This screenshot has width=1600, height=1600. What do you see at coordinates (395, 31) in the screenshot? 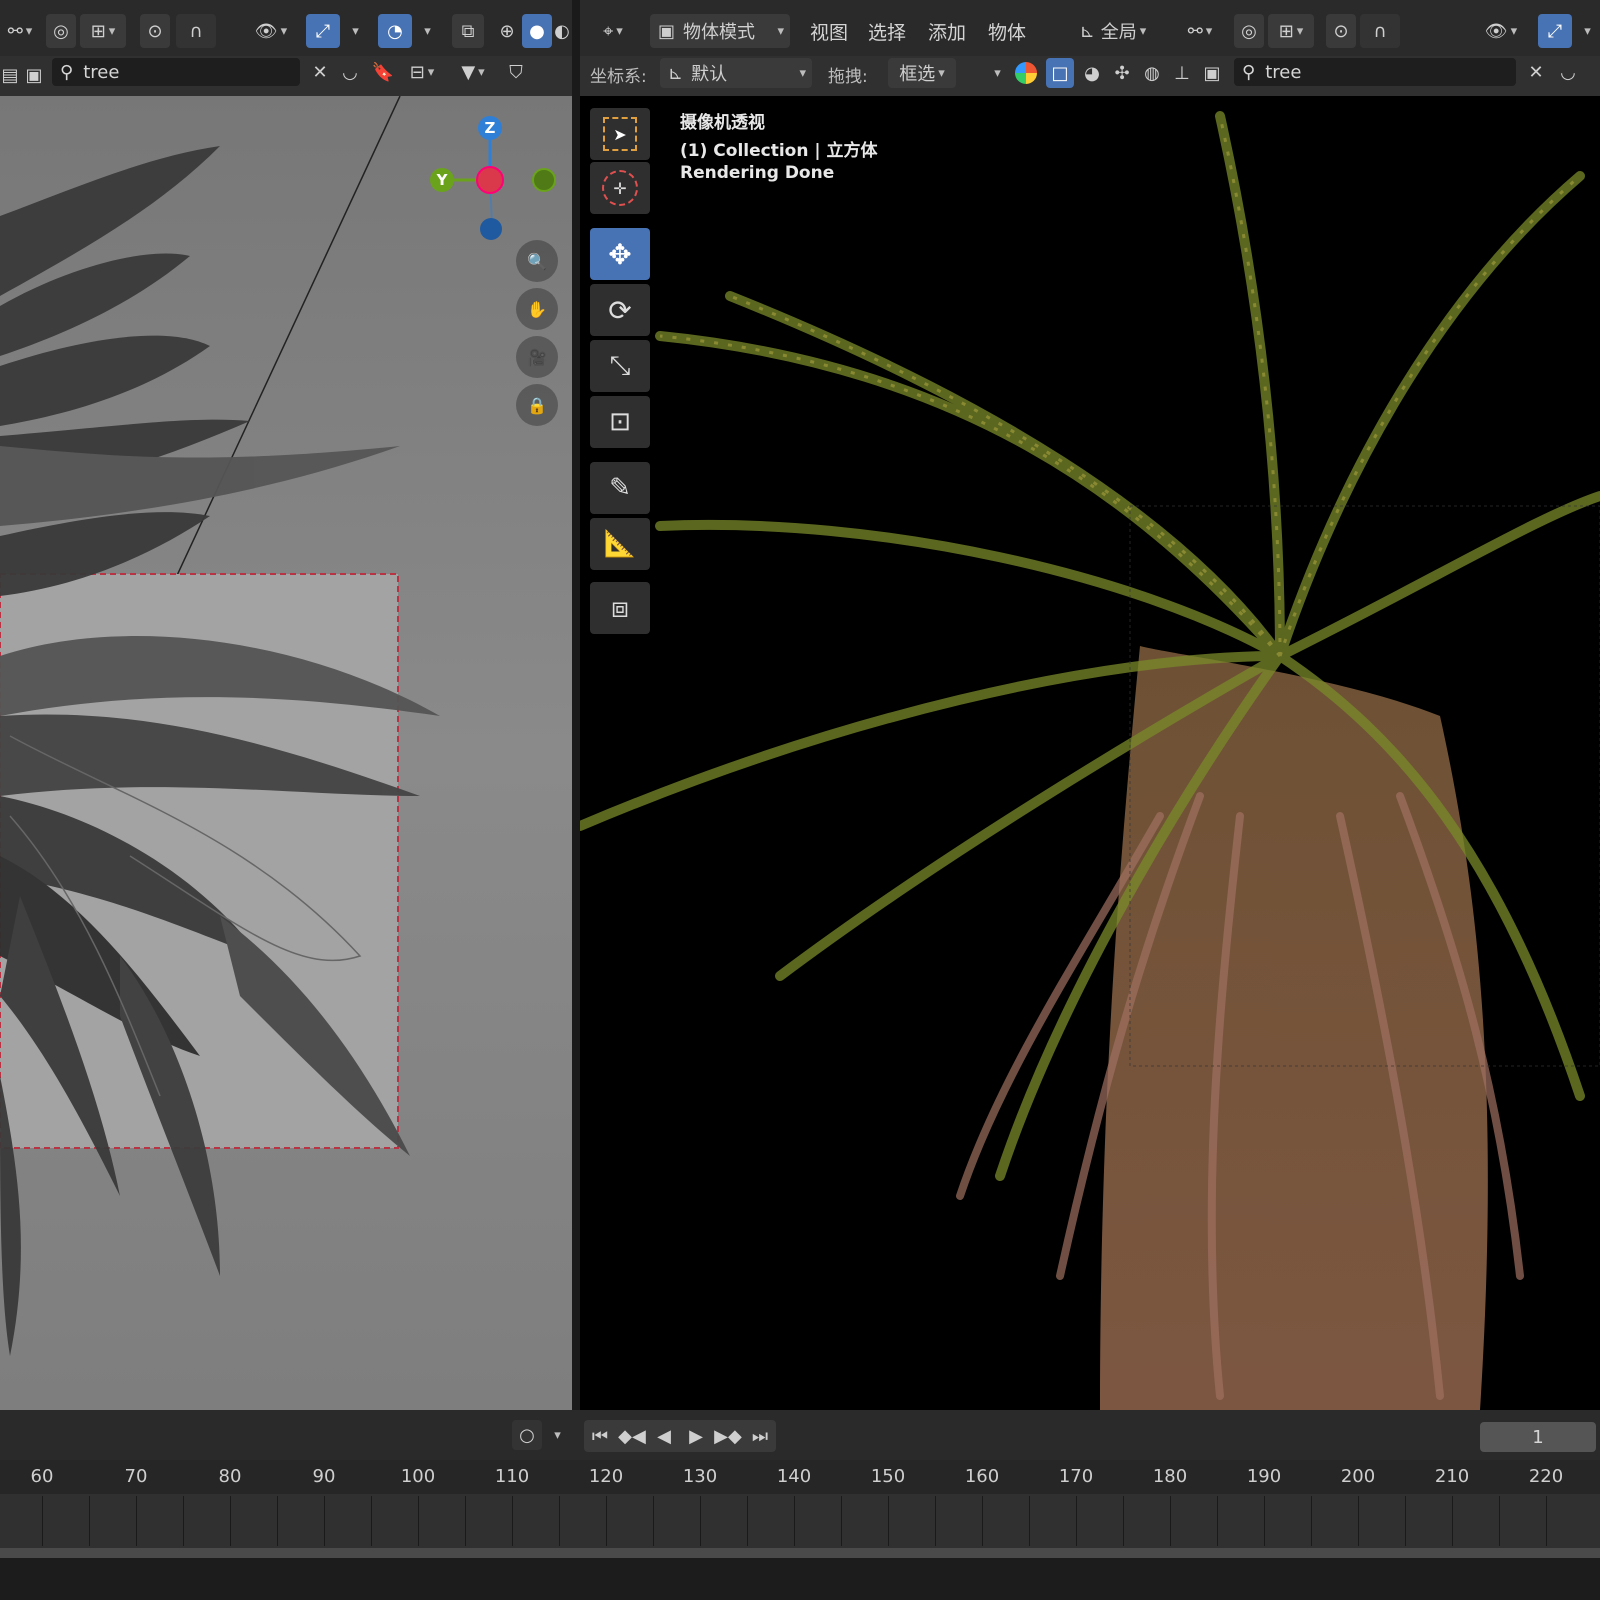
I see `overlay-toggle-icon: ◔` at bounding box center [395, 31].